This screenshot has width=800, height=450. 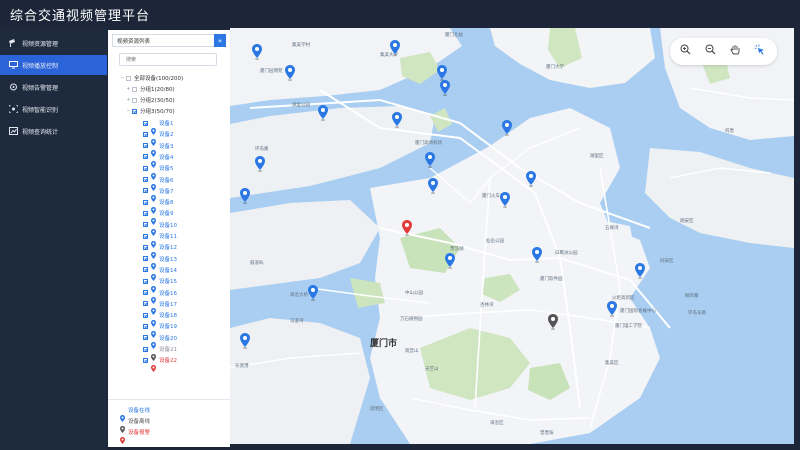 What do you see at coordinates (168, 59) in the screenshot?
I see `device-search-input` at bounding box center [168, 59].